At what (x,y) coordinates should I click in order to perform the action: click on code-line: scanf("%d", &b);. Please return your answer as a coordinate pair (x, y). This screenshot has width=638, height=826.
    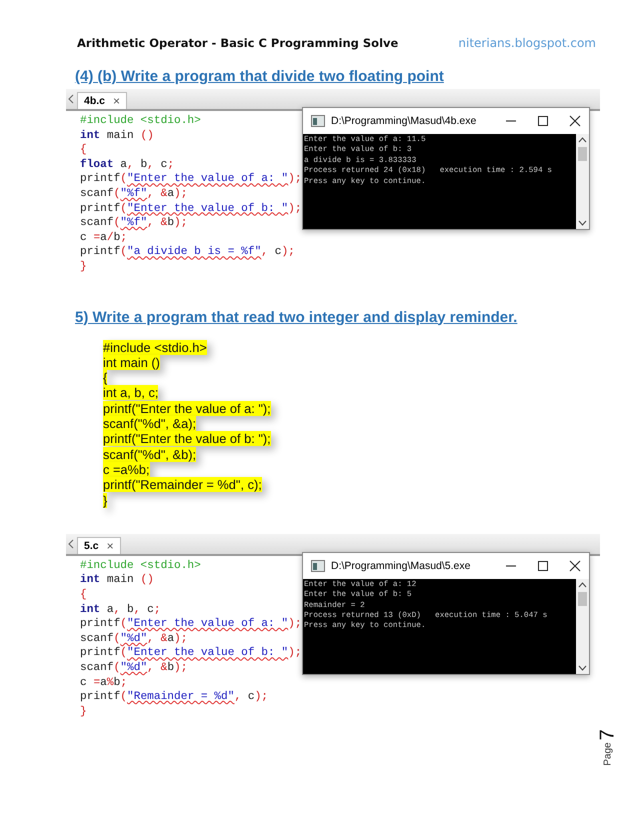
    Looking at the image, I should click on (134, 668).